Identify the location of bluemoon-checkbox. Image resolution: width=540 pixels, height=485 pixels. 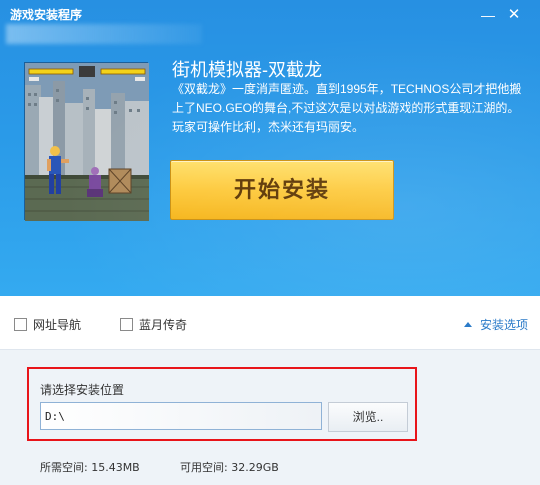
(126, 324).